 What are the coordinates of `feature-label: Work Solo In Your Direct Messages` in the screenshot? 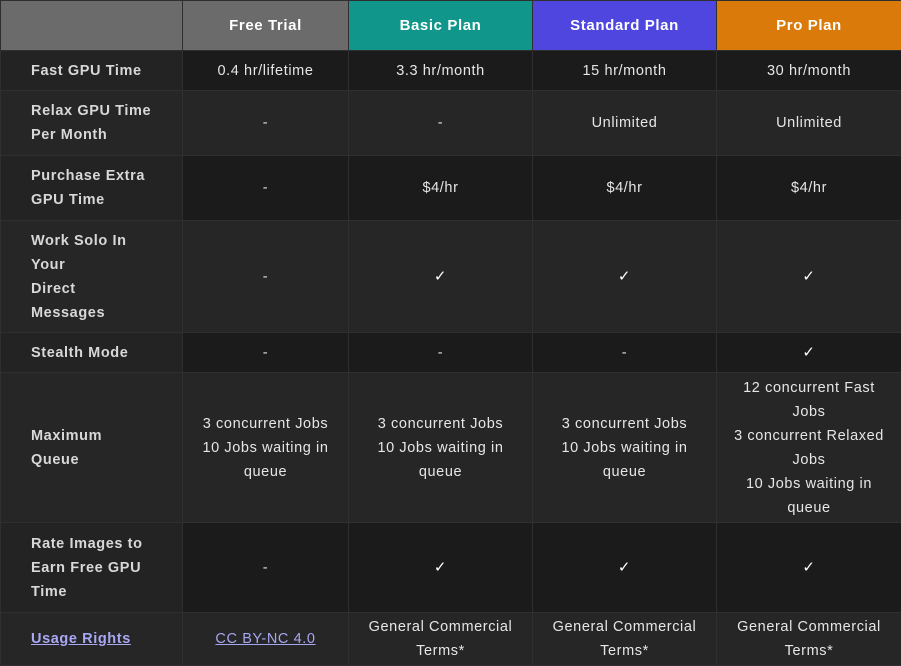 It's located at (92, 277).